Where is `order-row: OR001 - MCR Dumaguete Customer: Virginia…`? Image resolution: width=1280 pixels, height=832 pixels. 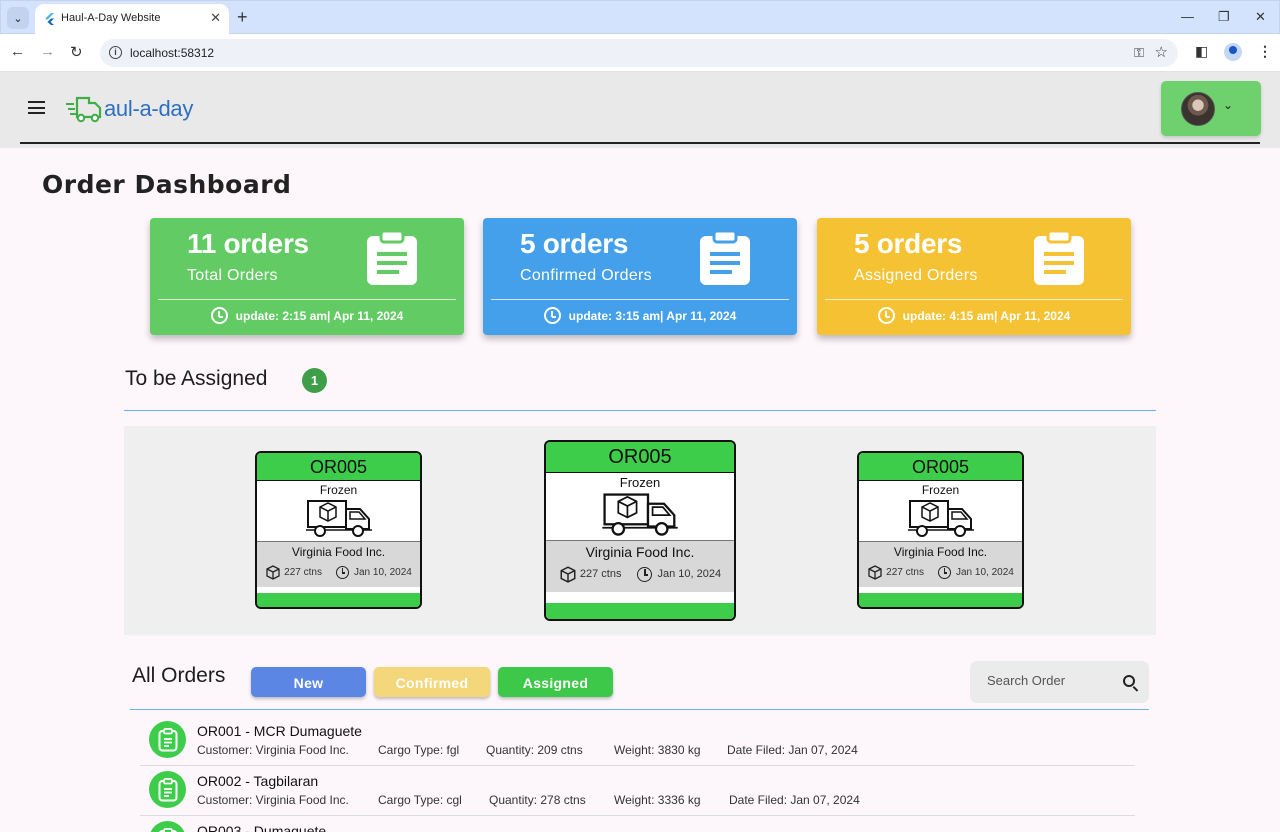
order-row: OR001 - MCR Dumaguete Customer: Virginia… is located at coordinates (637, 741).